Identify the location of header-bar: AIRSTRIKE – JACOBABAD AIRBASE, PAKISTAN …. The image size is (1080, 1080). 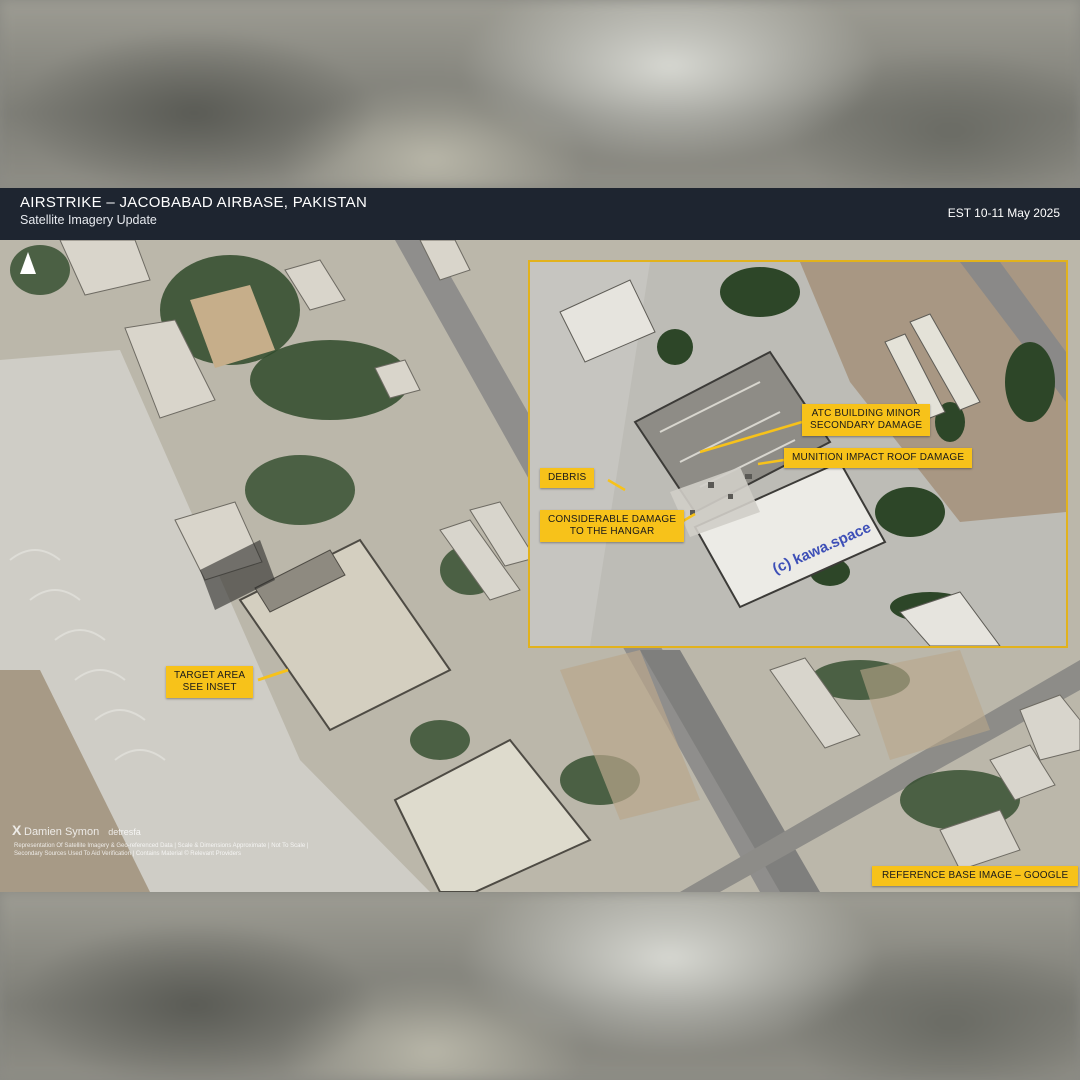
(540, 214).